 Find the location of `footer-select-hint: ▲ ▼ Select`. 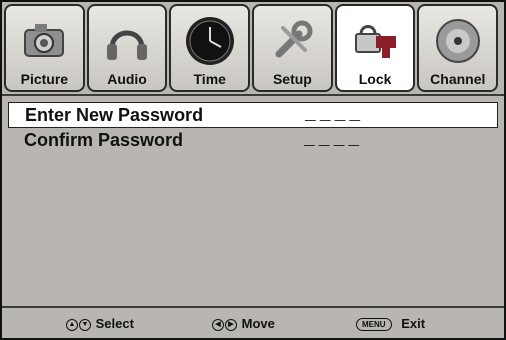

footer-select-hint: ▲ ▼ Select is located at coordinates (100, 323).